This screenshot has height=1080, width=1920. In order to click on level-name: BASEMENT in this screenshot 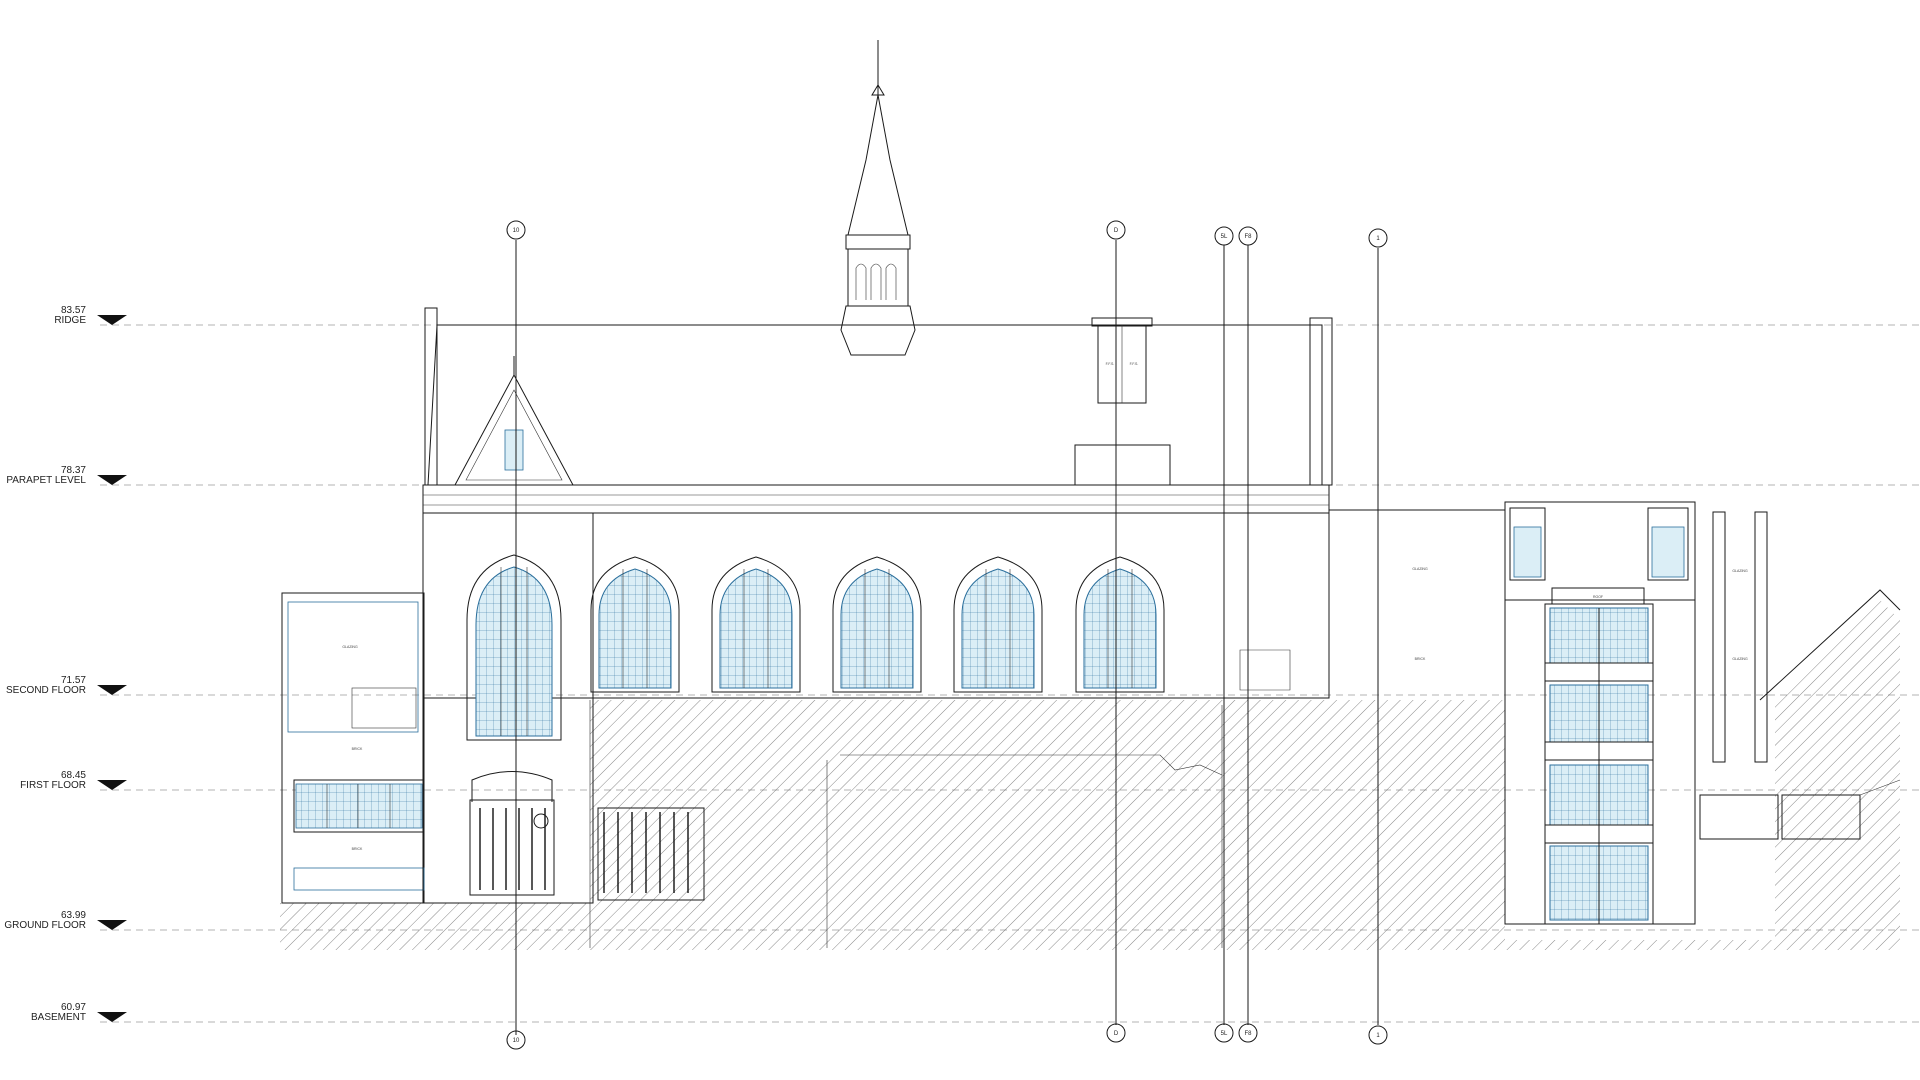, I will do `click(58, 1017)`.